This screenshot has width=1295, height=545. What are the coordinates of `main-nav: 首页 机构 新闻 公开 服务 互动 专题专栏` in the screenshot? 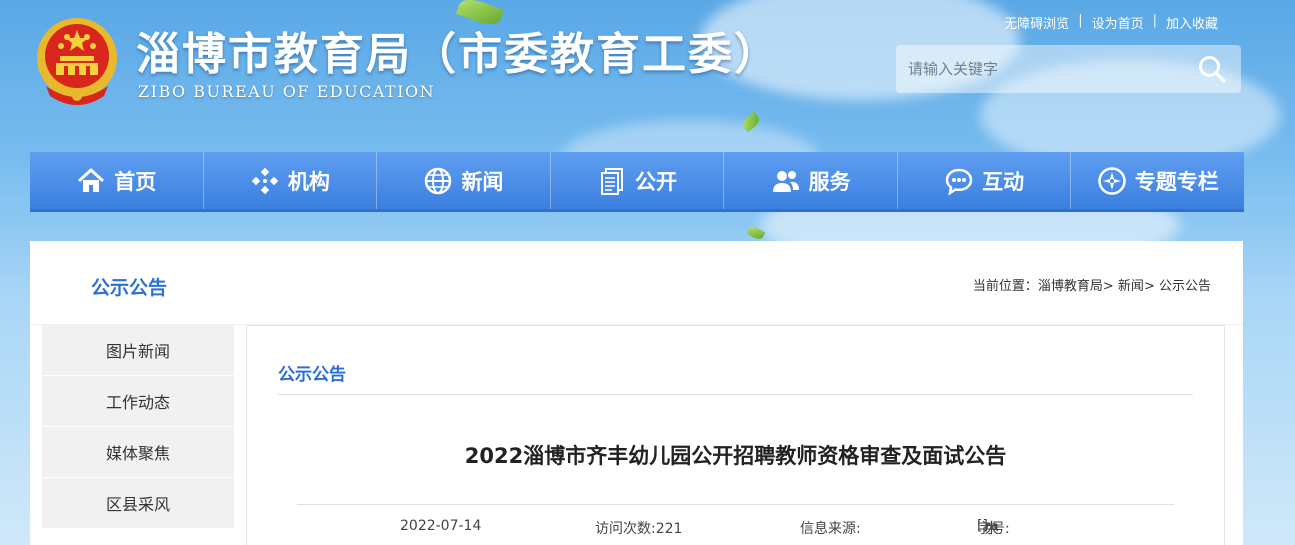 It's located at (637, 182).